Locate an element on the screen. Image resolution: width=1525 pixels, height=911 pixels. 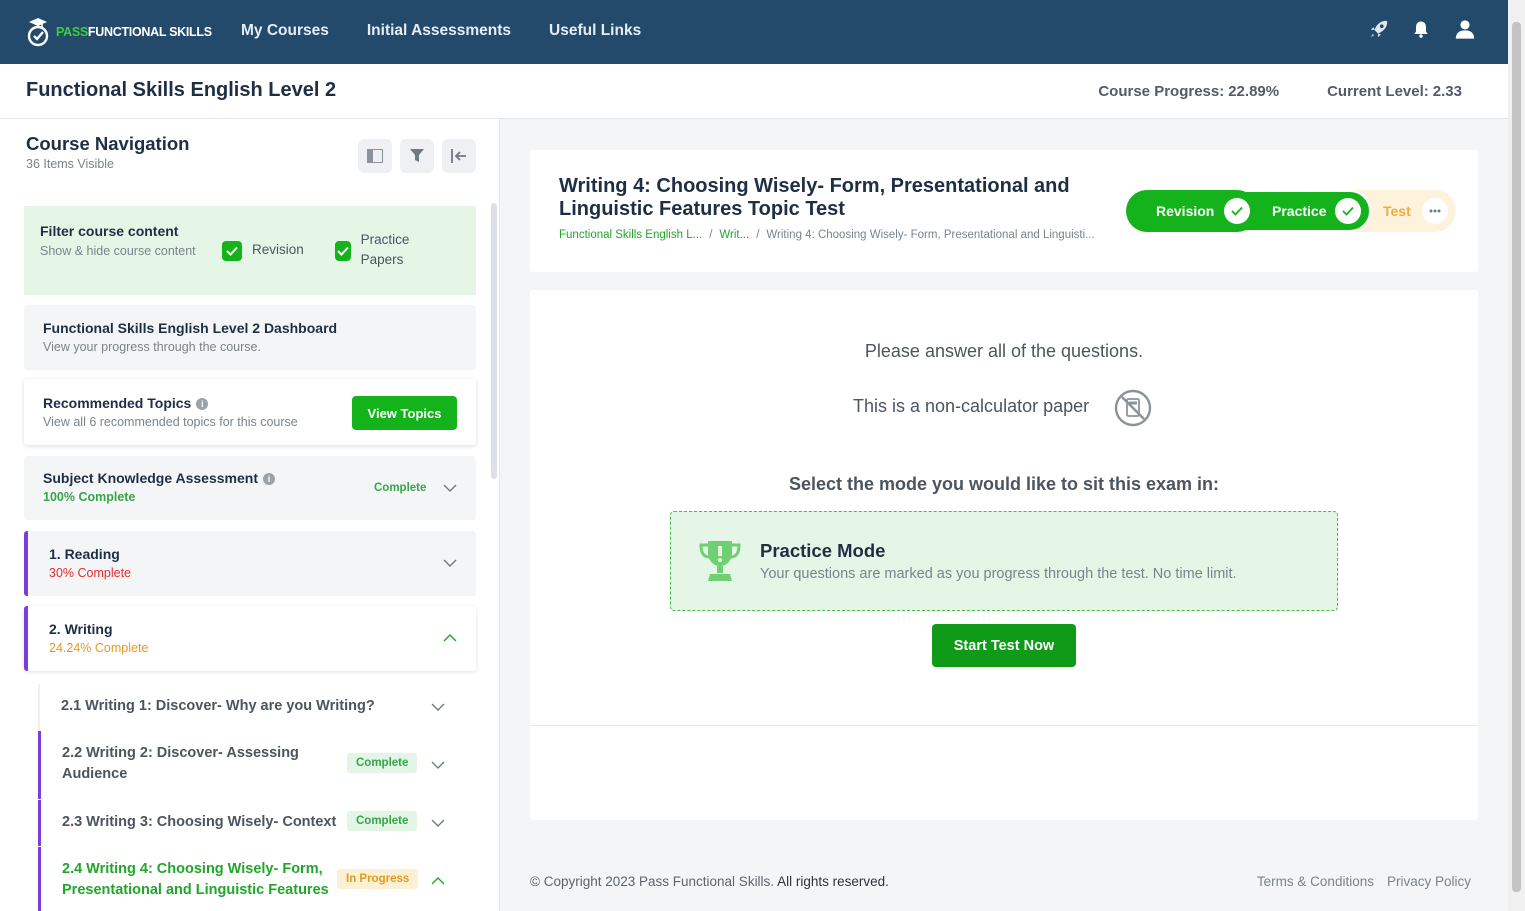
filter-title: Filter course content is located at coordinates (109, 231).